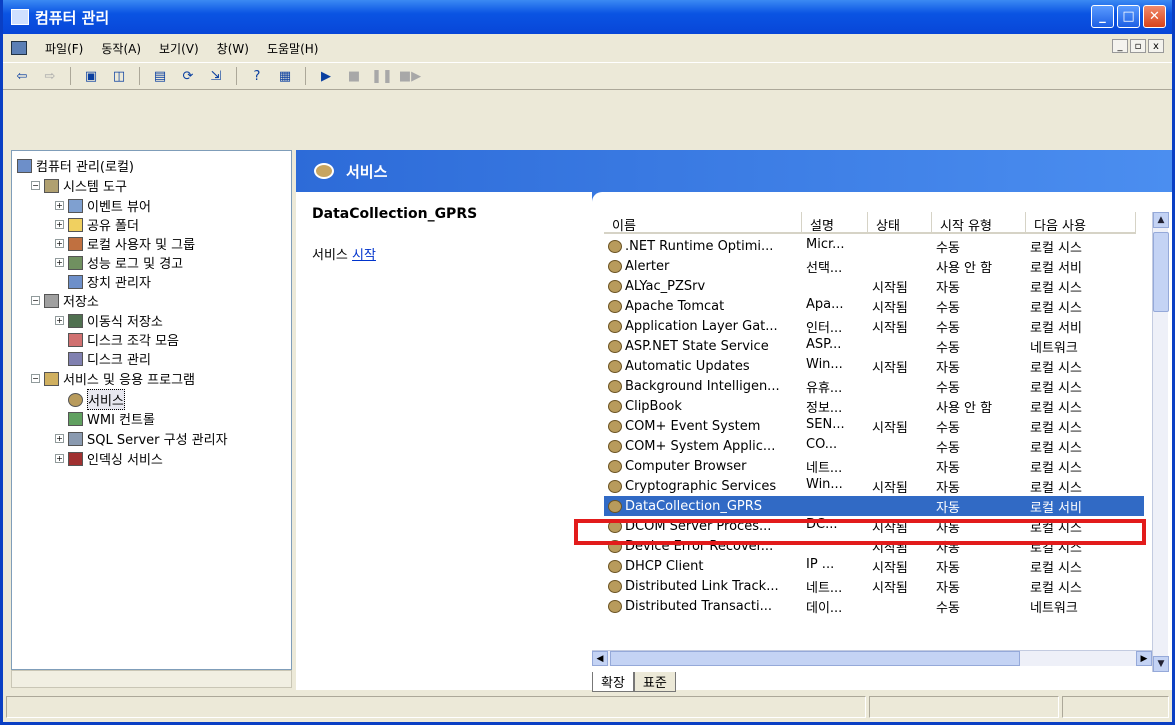  What do you see at coordinates (121, 48) in the screenshot?
I see `menu-action: 동작(A)` at bounding box center [121, 48].